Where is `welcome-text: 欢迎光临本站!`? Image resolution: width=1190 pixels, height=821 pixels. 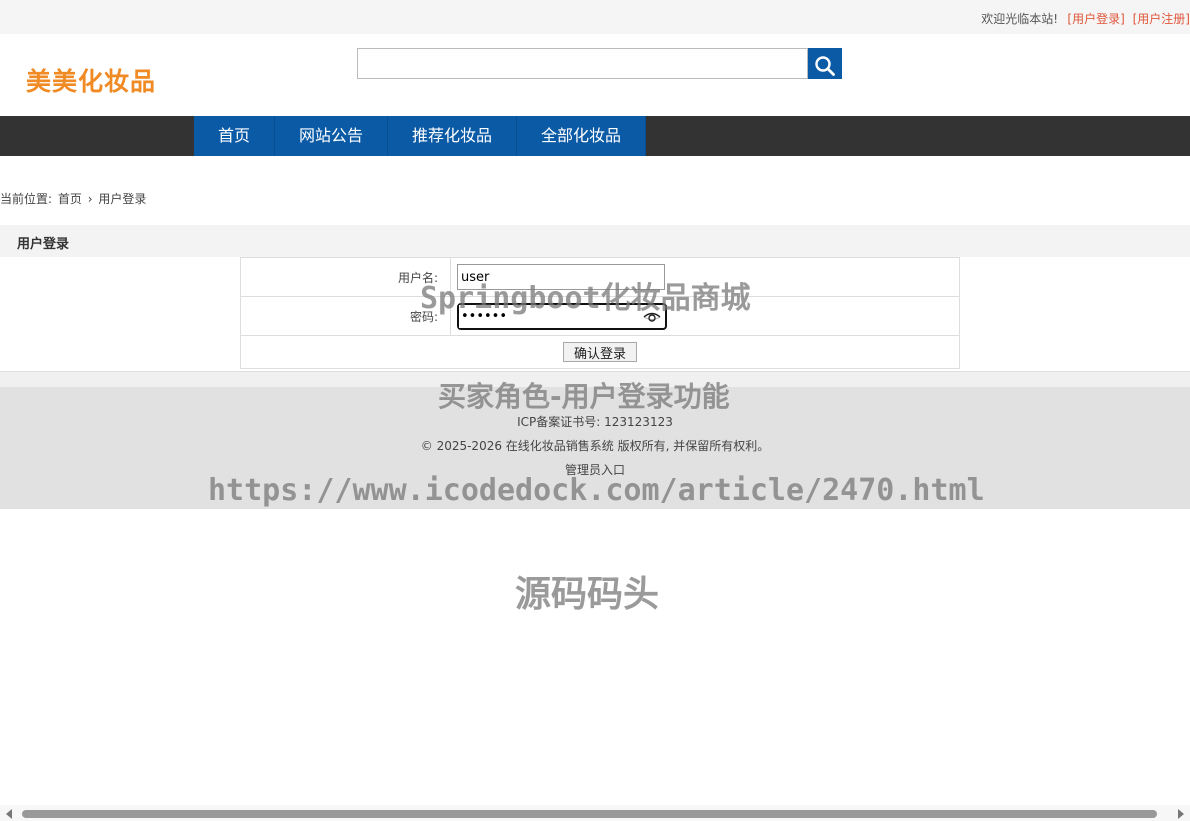
welcome-text: 欢迎光临本站! is located at coordinates (1019, 19).